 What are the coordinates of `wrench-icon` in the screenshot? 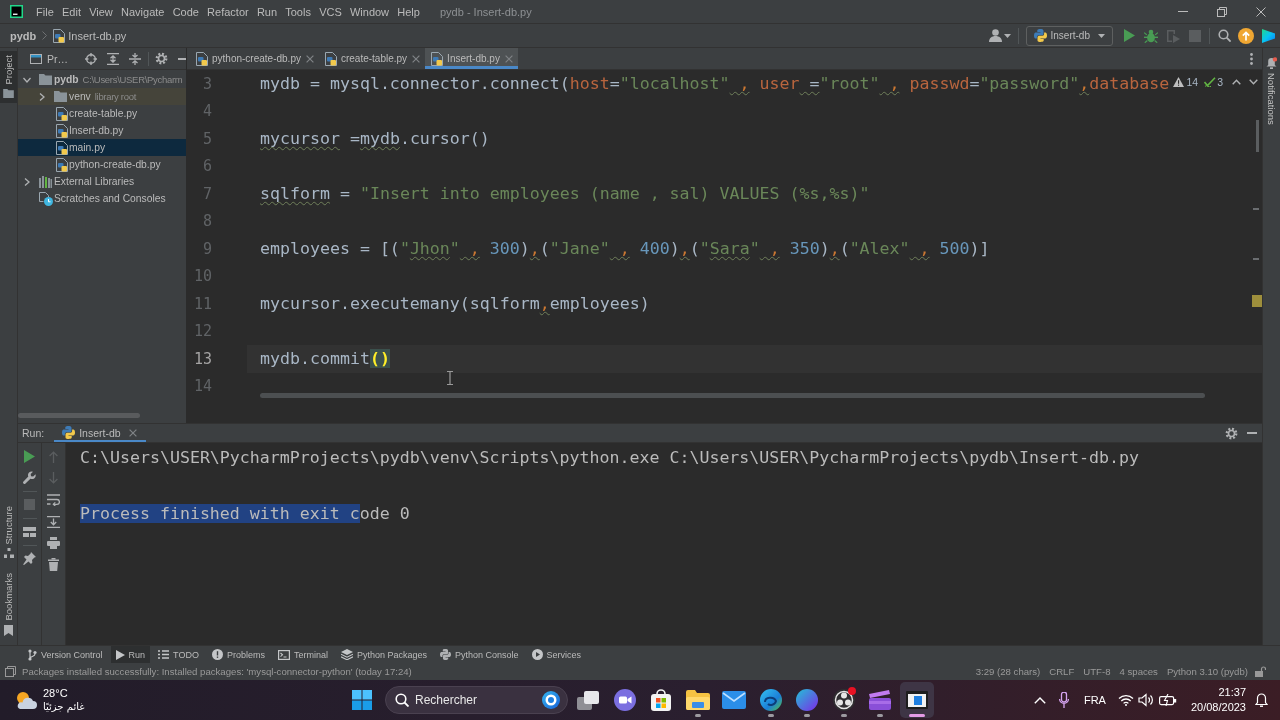 It's located at (29, 477).